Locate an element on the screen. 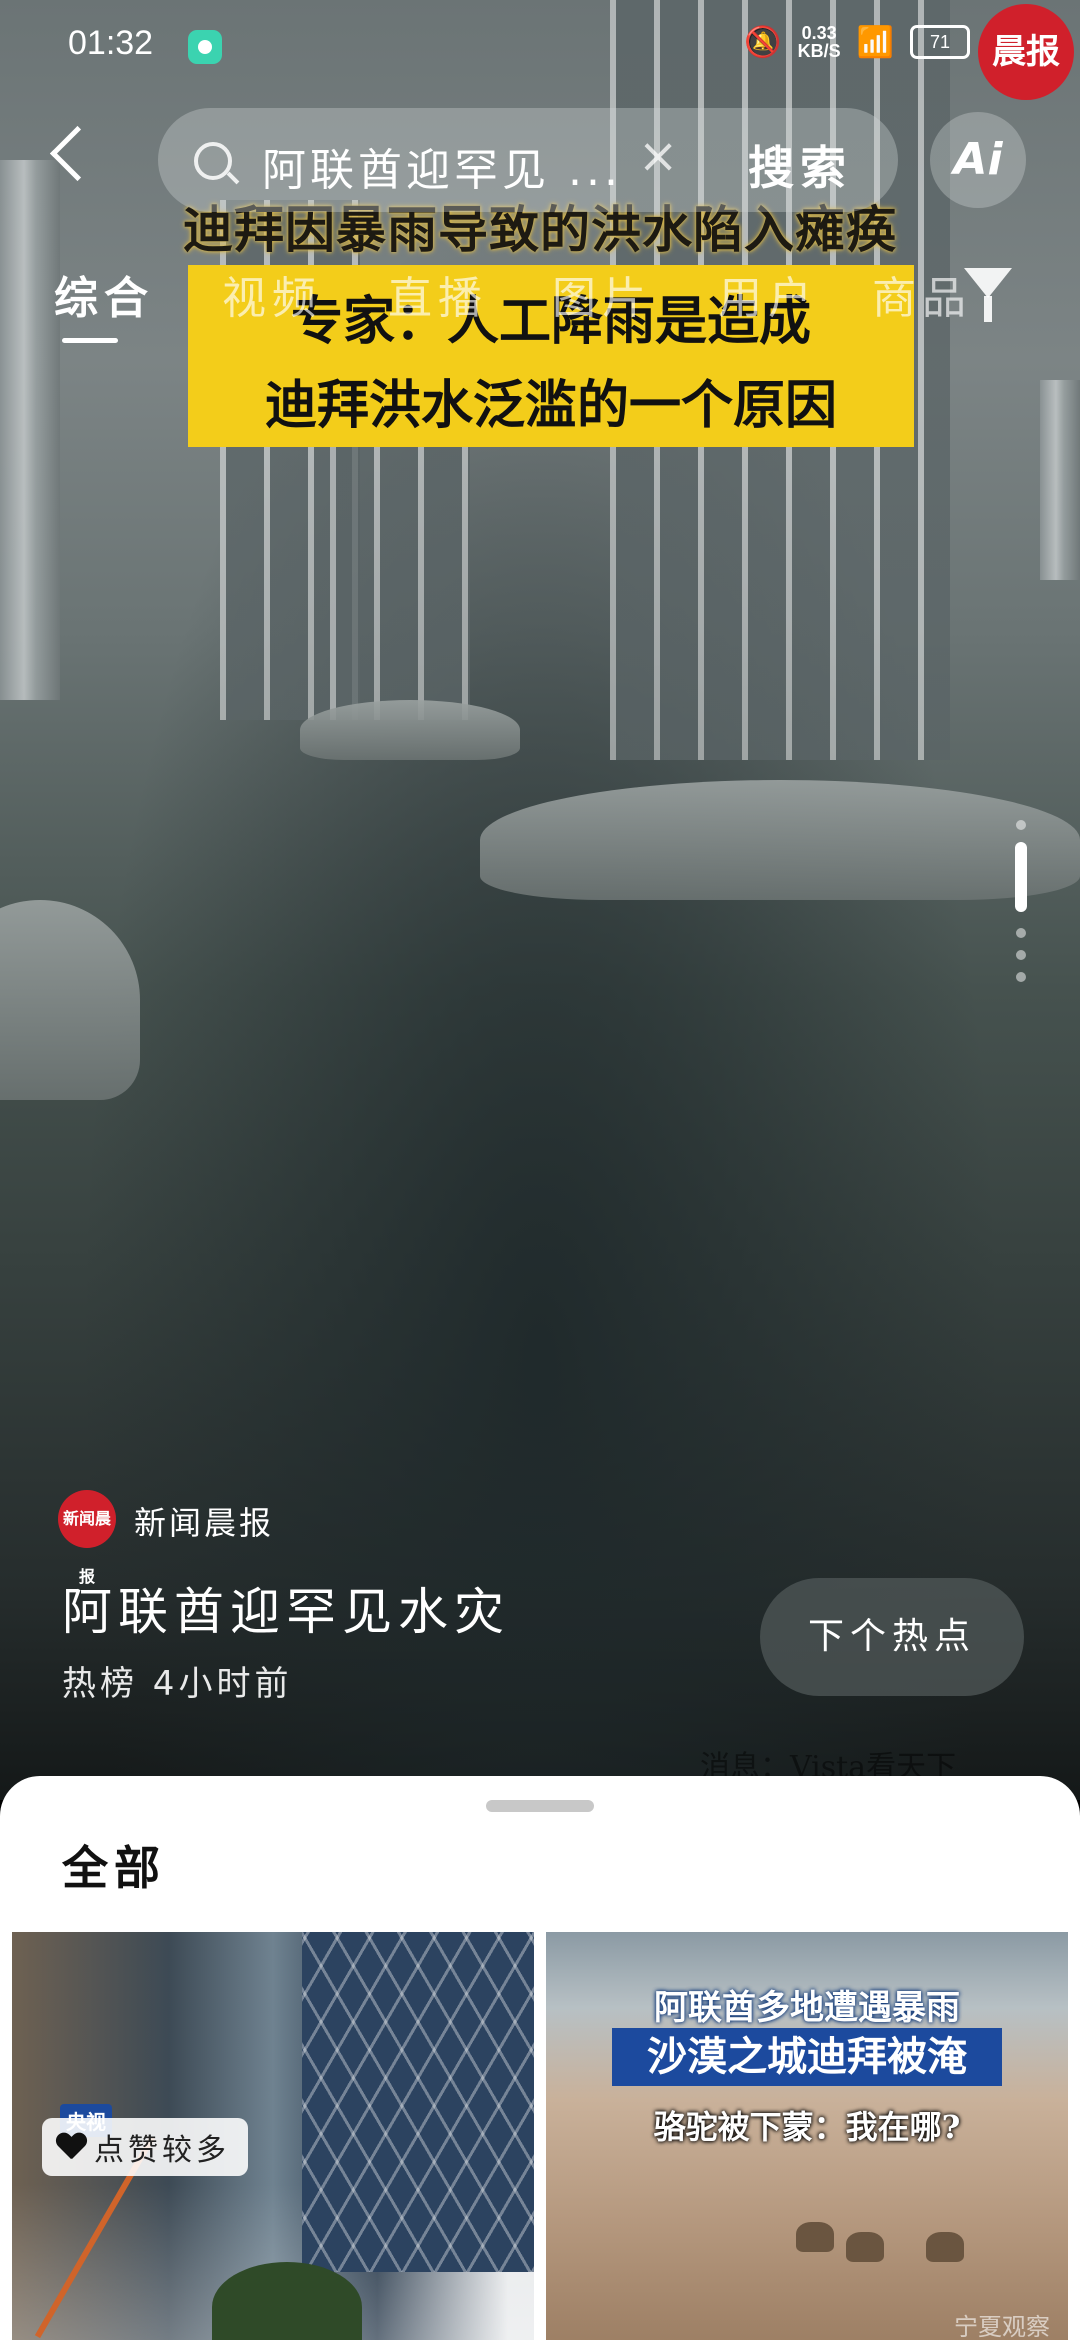  like-badge-label: 点赞较多 is located at coordinates (162, 2150).